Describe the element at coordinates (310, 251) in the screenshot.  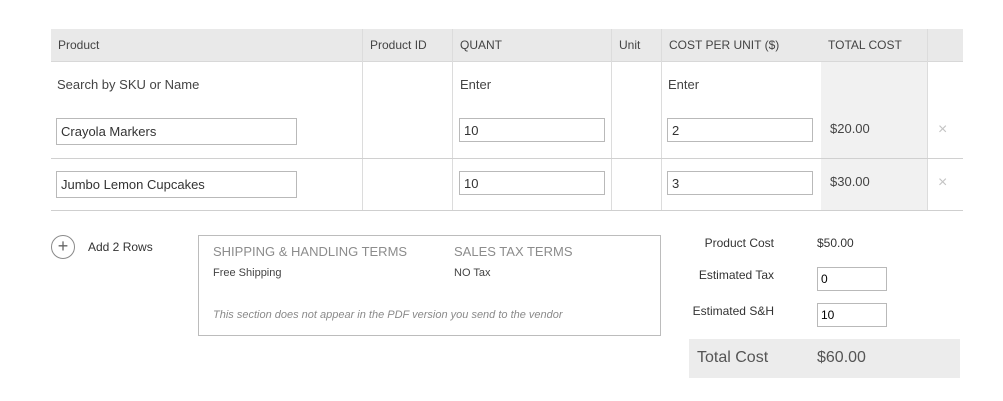
I see `shipping-terms-title: SHIPPING & HANDLING TERMS` at that location.